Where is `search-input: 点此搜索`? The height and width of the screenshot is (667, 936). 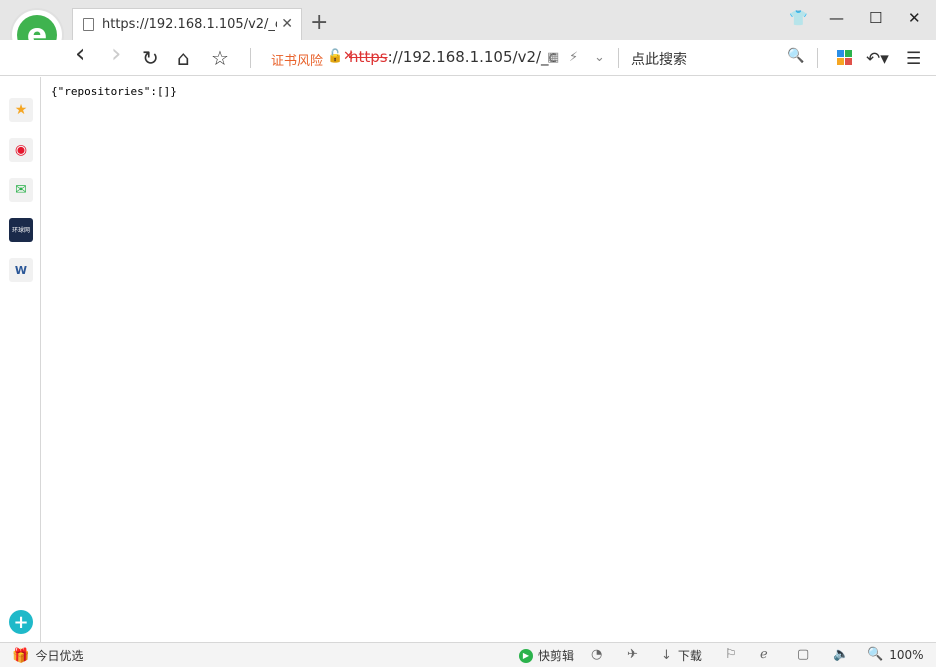 search-input: 点此搜索 is located at coordinates (659, 59).